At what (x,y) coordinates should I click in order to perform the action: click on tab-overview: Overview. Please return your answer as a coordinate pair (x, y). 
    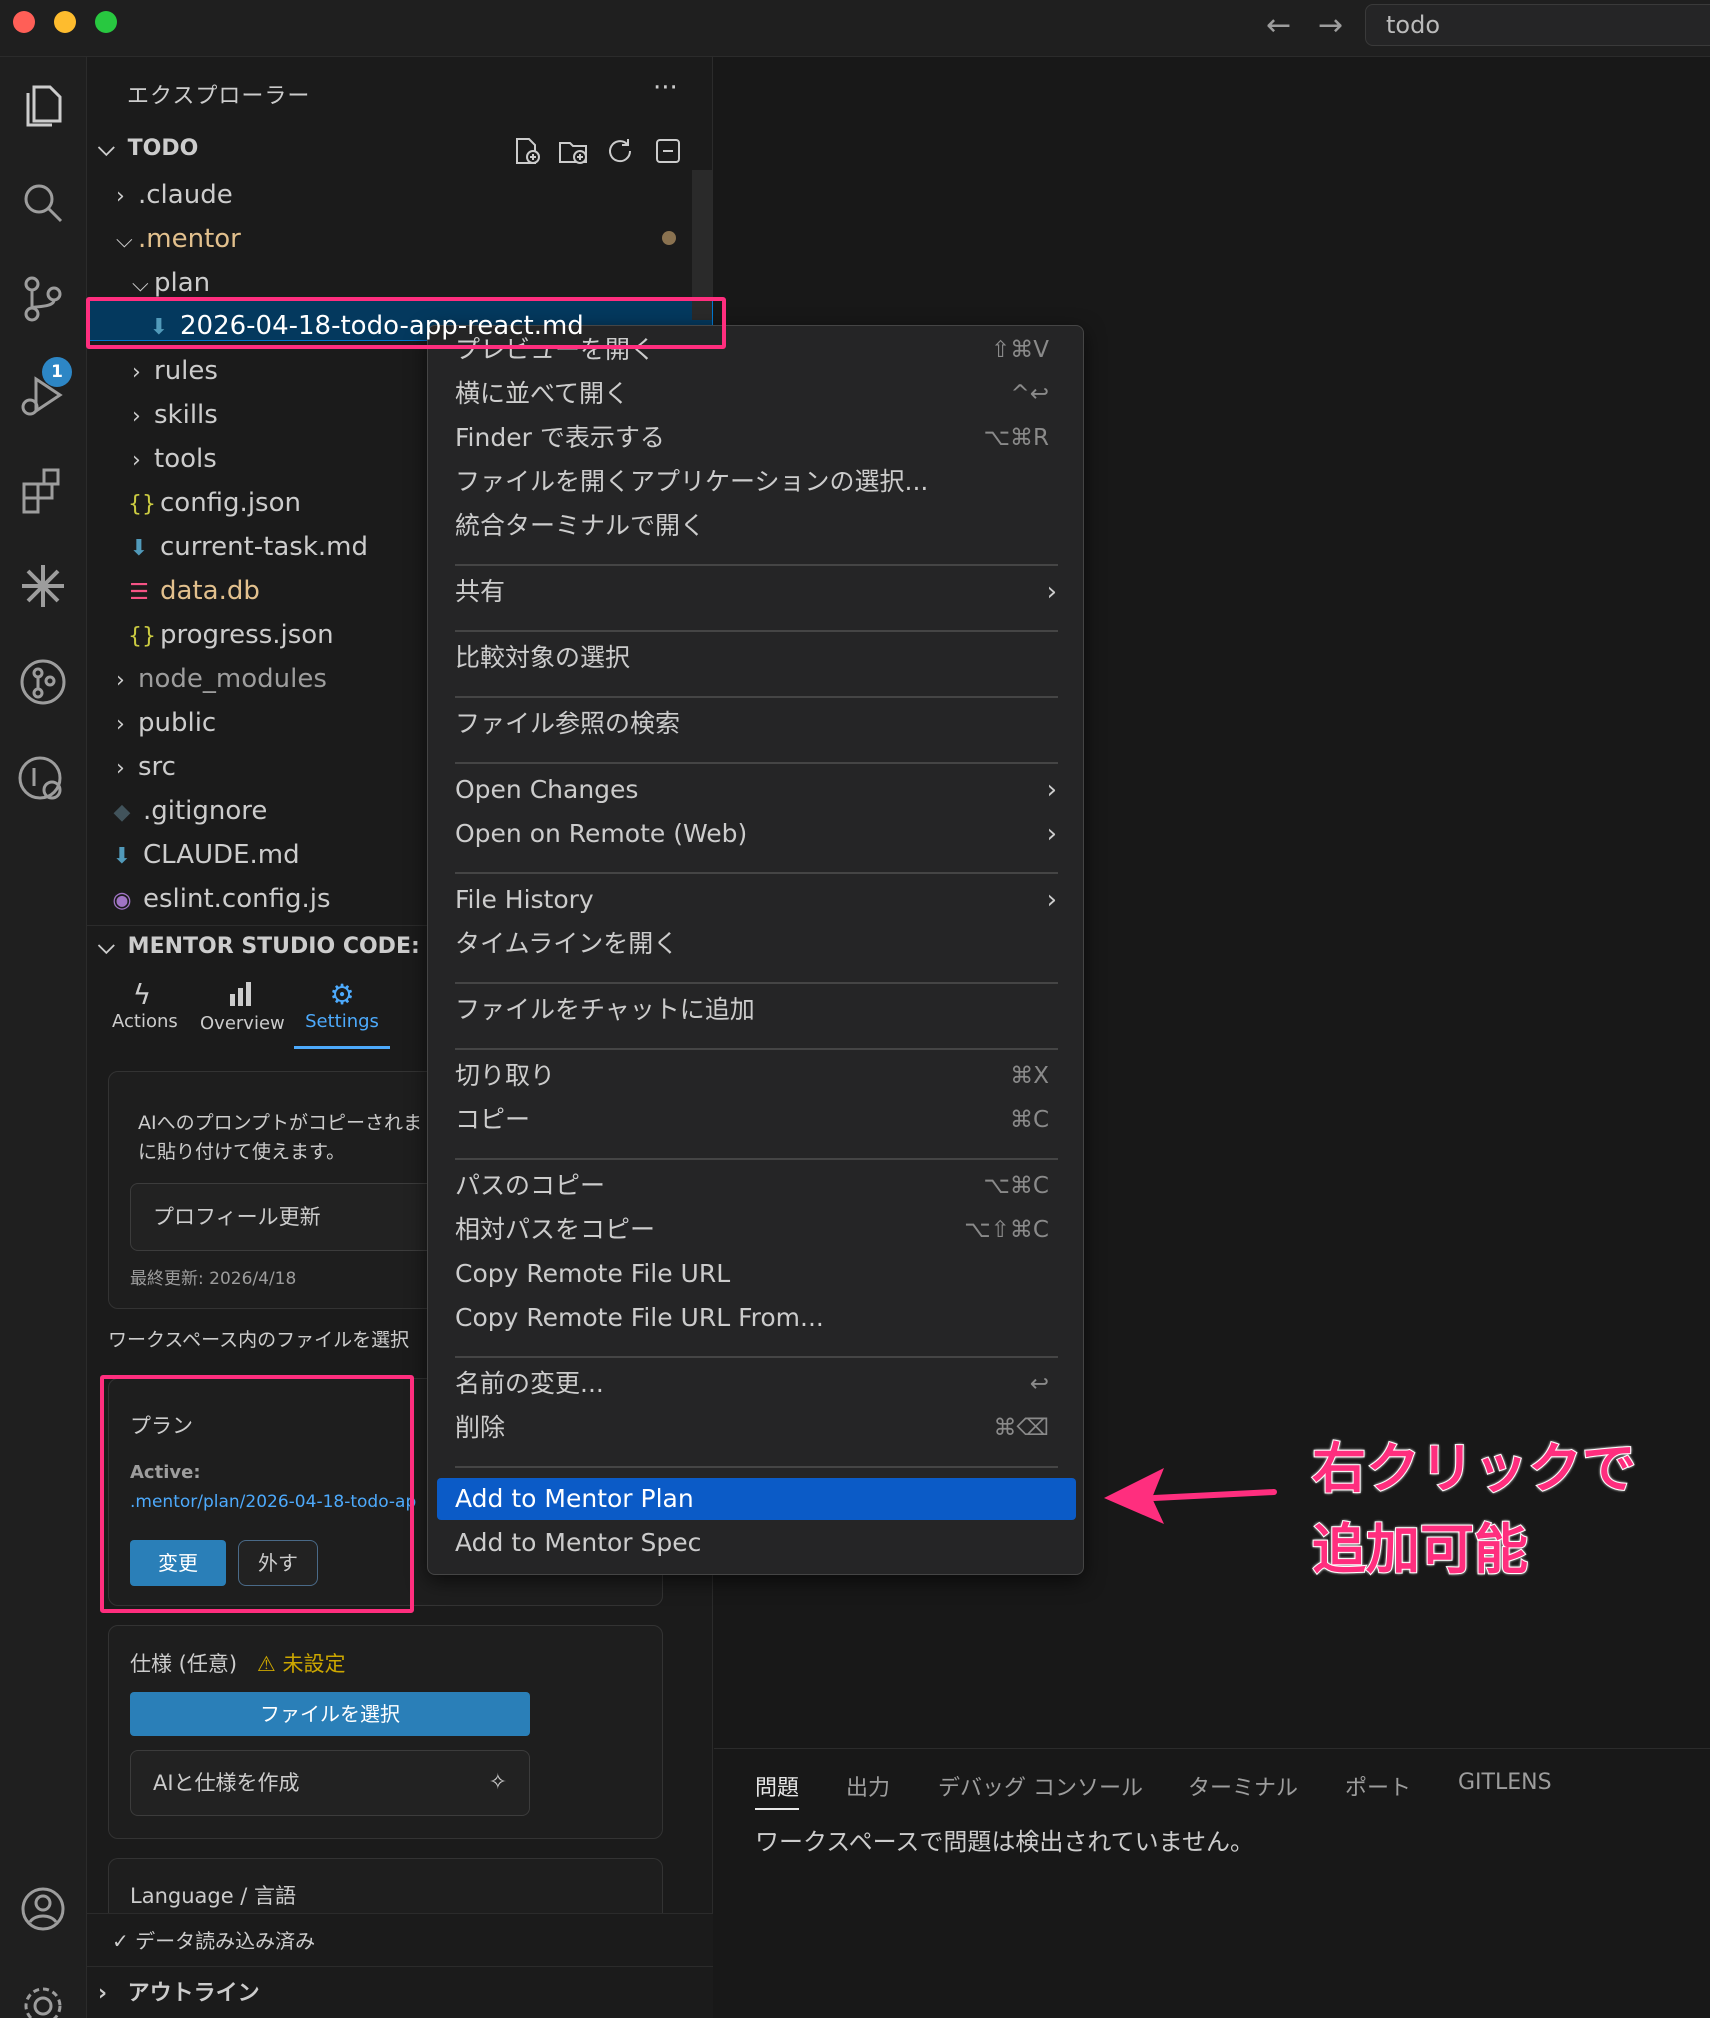
    Looking at the image, I should click on (242, 1006).